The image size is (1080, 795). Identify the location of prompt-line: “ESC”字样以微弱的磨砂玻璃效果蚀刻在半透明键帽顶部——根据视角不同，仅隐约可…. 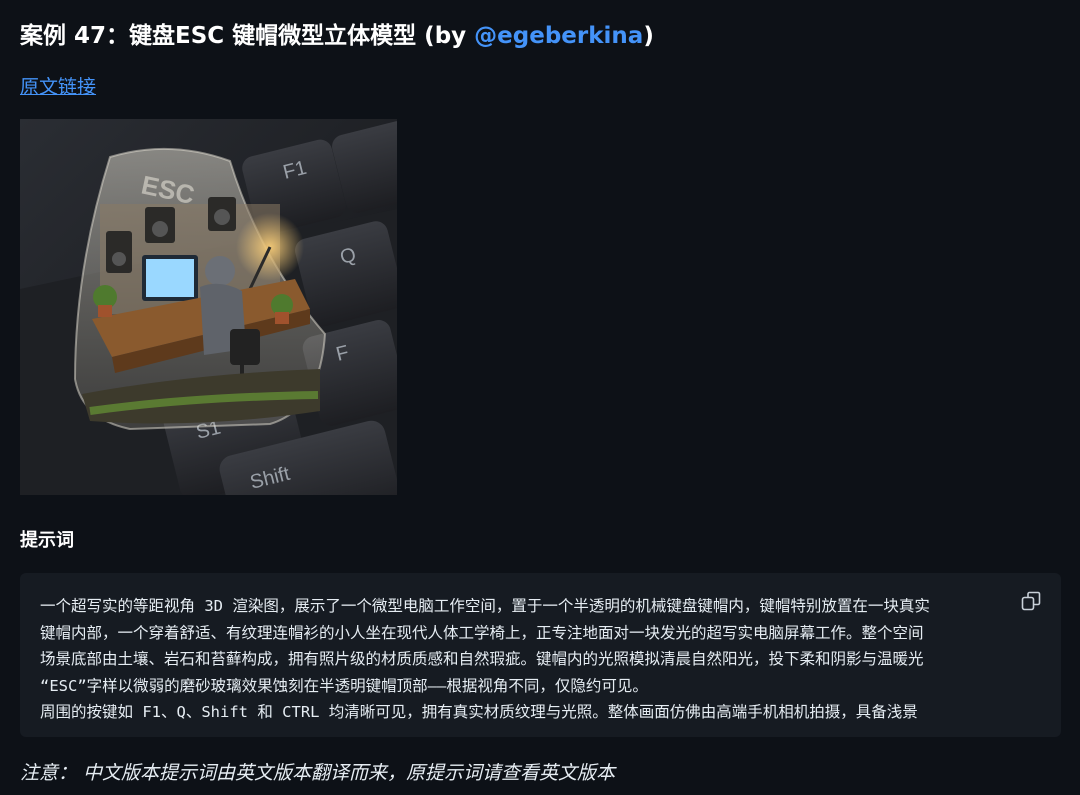
(344, 685).